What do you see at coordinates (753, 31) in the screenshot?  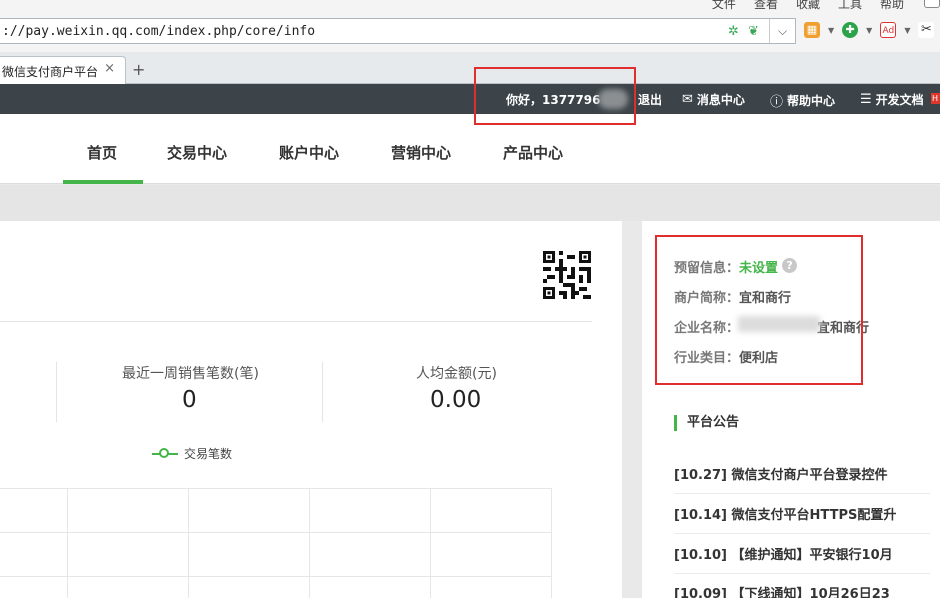 I see `compat-mode-icon: ❦` at bounding box center [753, 31].